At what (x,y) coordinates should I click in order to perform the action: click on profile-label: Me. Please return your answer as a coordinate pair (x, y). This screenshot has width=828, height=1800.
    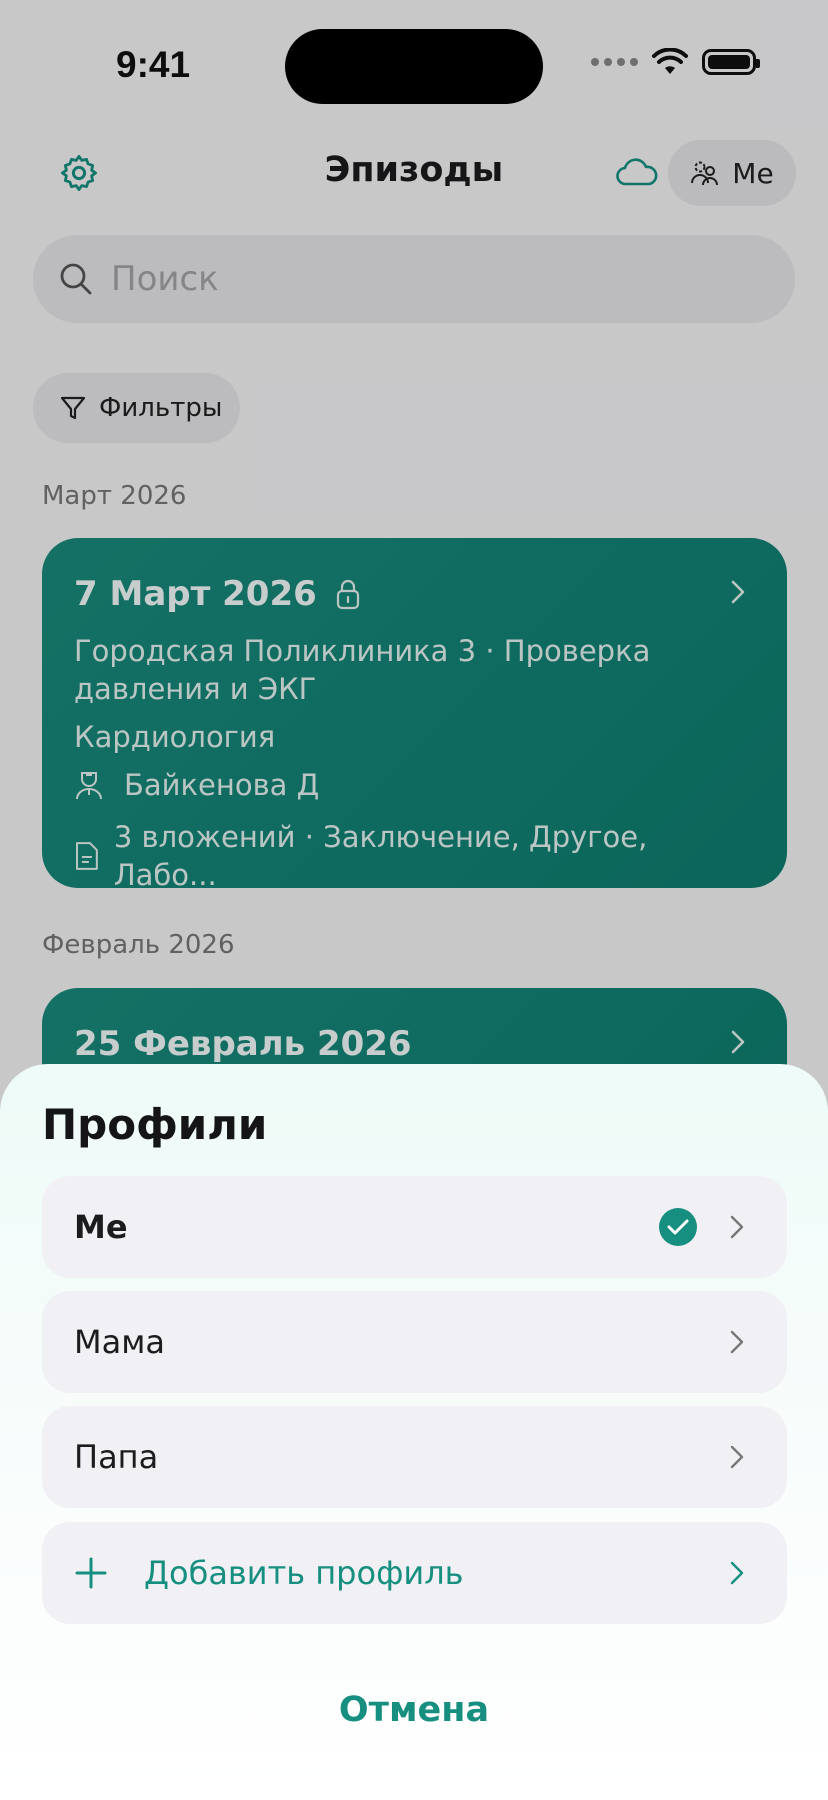
    Looking at the image, I should click on (101, 1227).